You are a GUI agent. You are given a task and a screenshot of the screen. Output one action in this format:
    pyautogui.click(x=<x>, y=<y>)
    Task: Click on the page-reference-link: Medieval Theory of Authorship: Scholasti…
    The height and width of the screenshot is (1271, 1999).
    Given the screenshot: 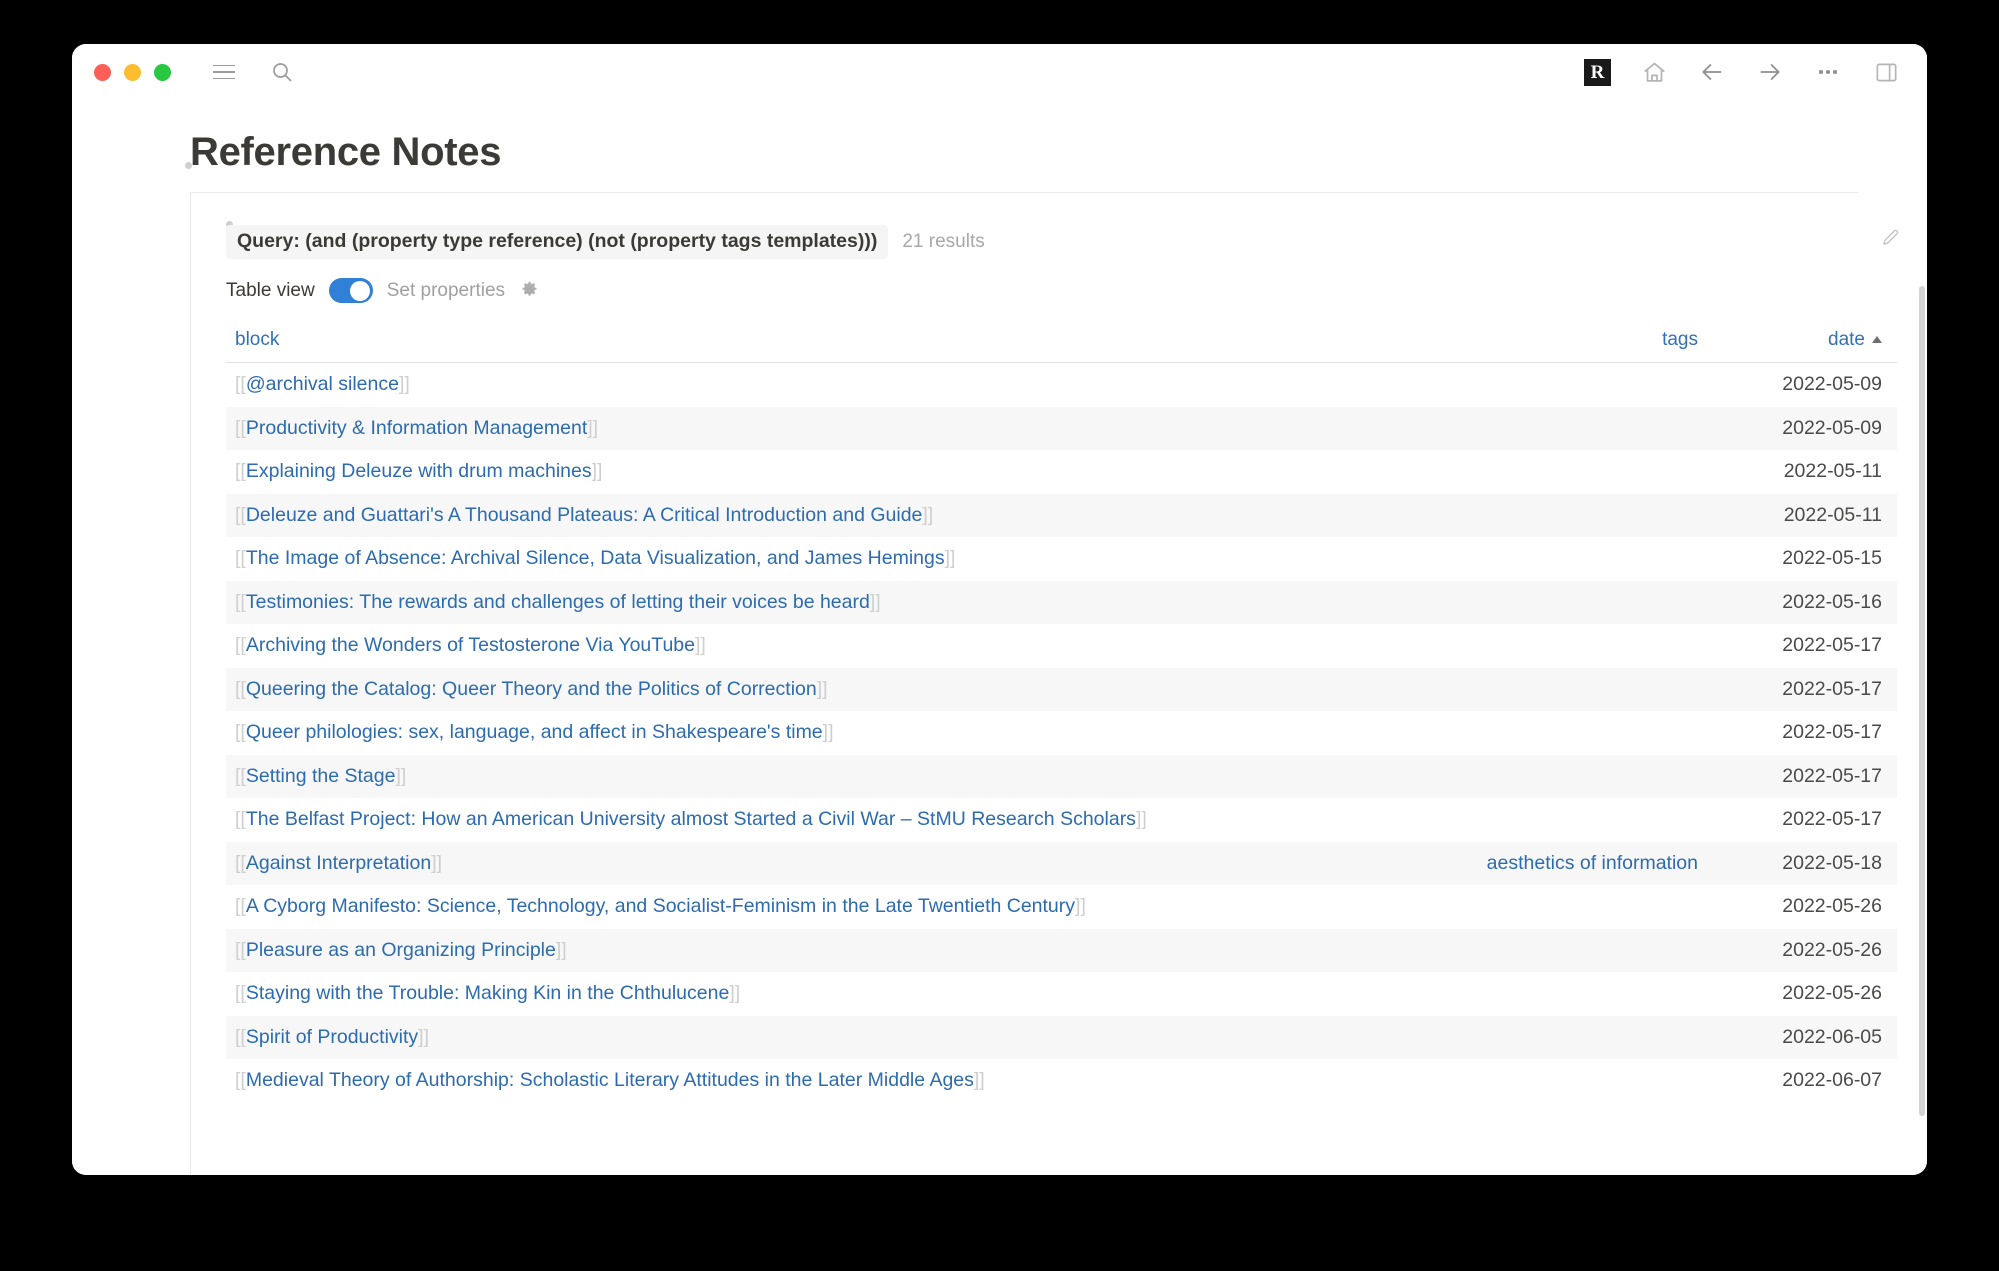 What is the action you would take?
    pyautogui.click(x=610, y=1080)
    